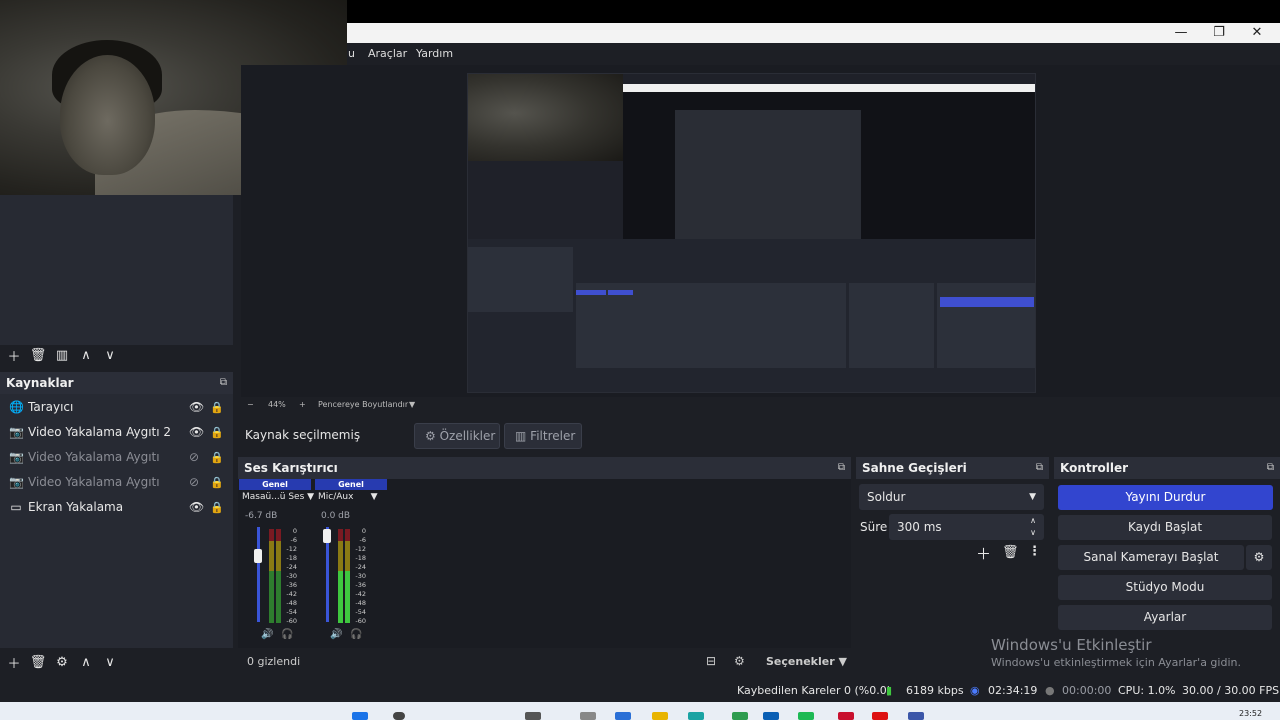 The width and height of the screenshot is (1280, 720). What do you see at coordinates (711, 661) in the screenshot?
I see `layout-icon: ⊟` at bounding box center [711, 661].